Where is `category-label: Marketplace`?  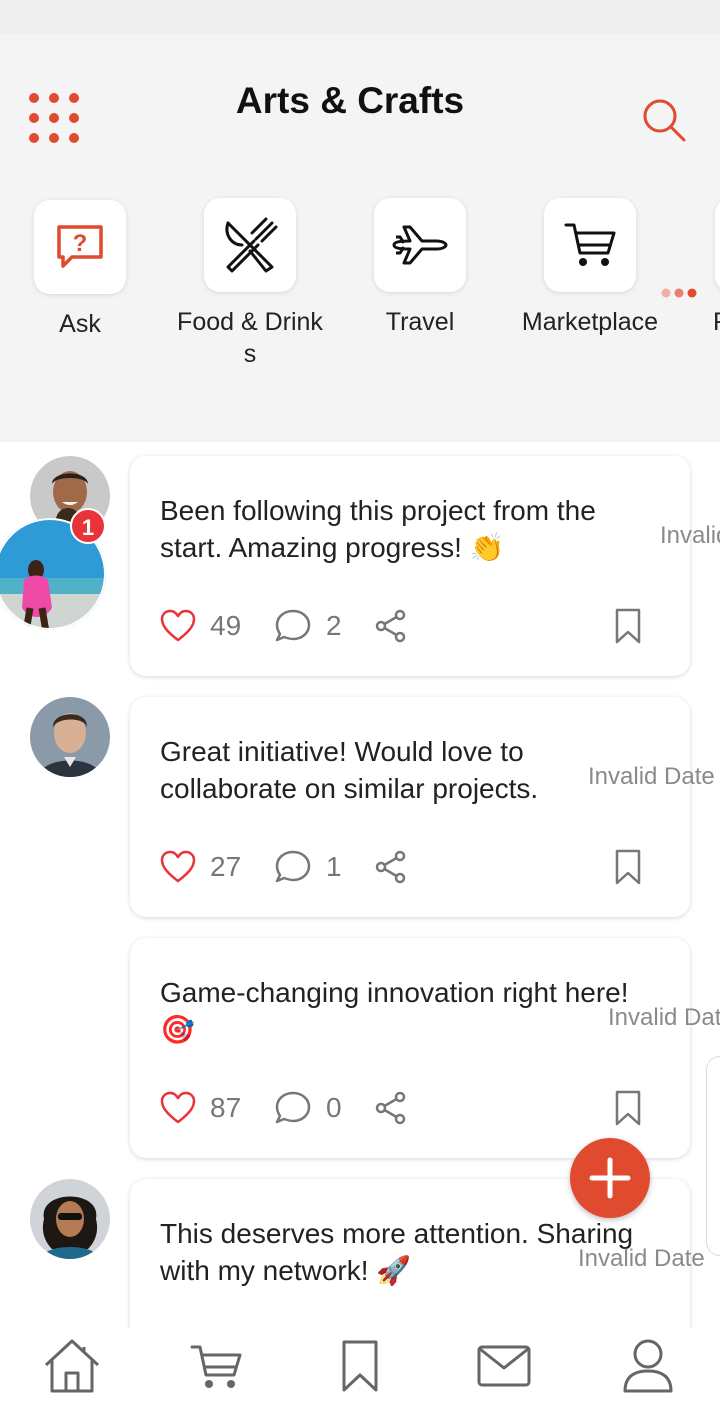 category-label: Marketplace is located at coordinates (590, 322).